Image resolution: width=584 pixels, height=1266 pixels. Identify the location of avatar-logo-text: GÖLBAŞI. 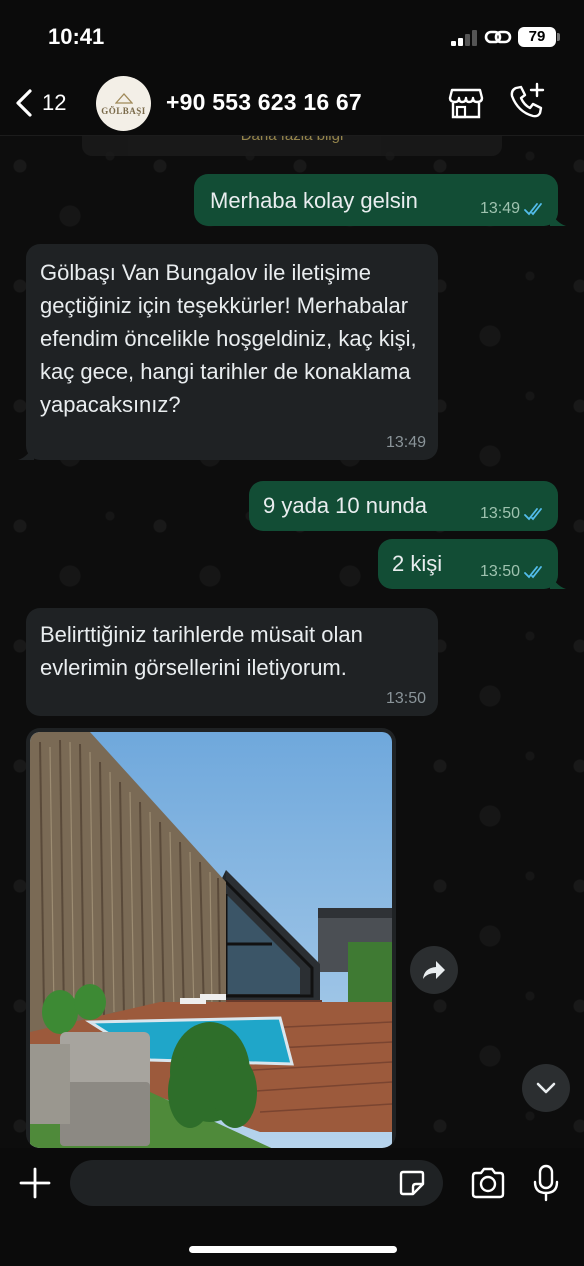
(123, 110).